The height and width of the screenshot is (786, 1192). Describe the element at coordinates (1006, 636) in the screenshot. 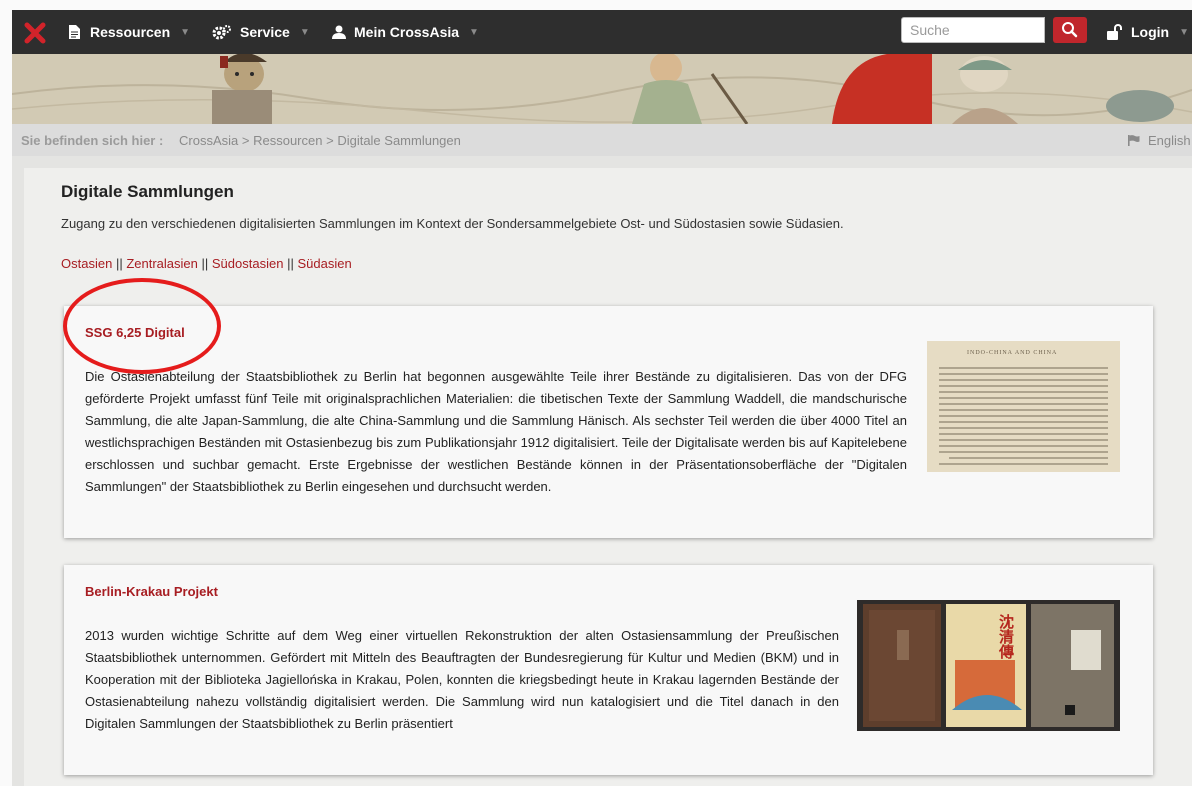

I see `thumbnail-cover-title: 沈清傳` at that location.